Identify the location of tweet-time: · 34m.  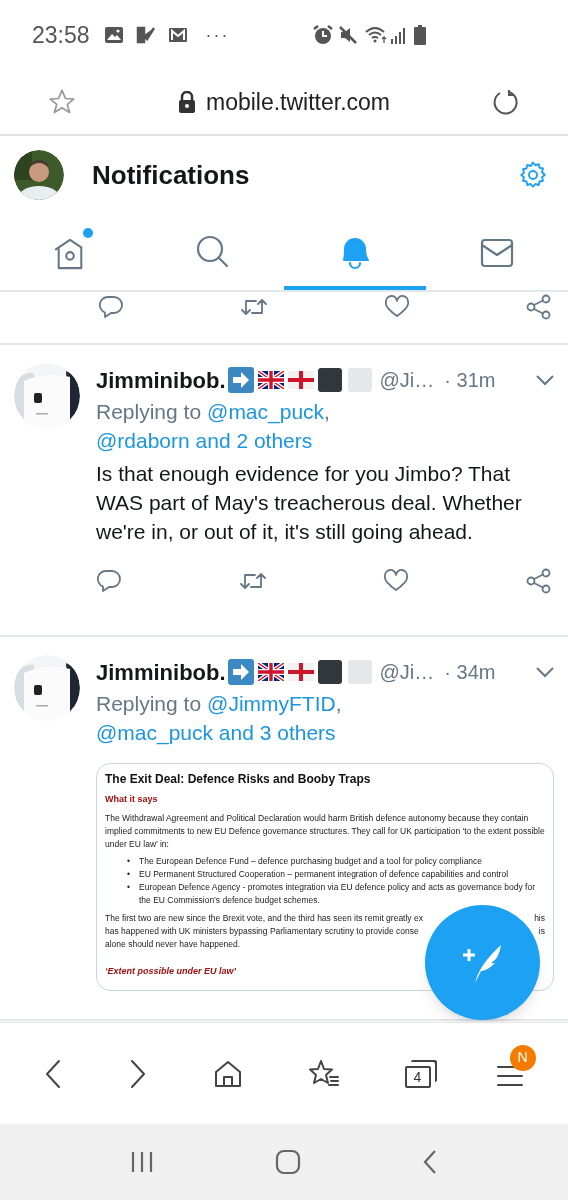
(470, 672).